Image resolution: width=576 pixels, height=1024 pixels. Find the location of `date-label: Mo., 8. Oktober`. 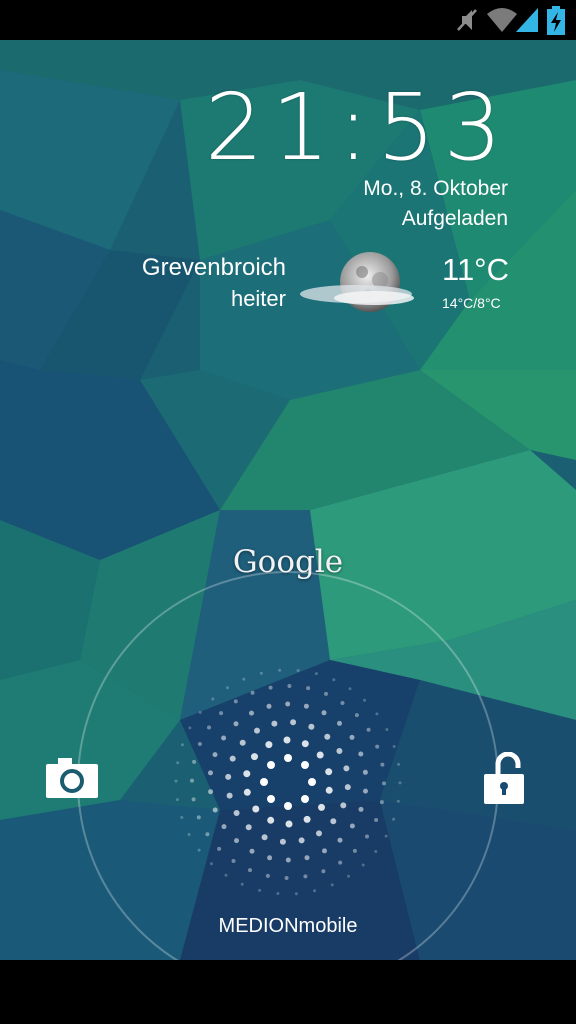

date-label: Mo., 8. Oktober is located at coordinates (435, 188).